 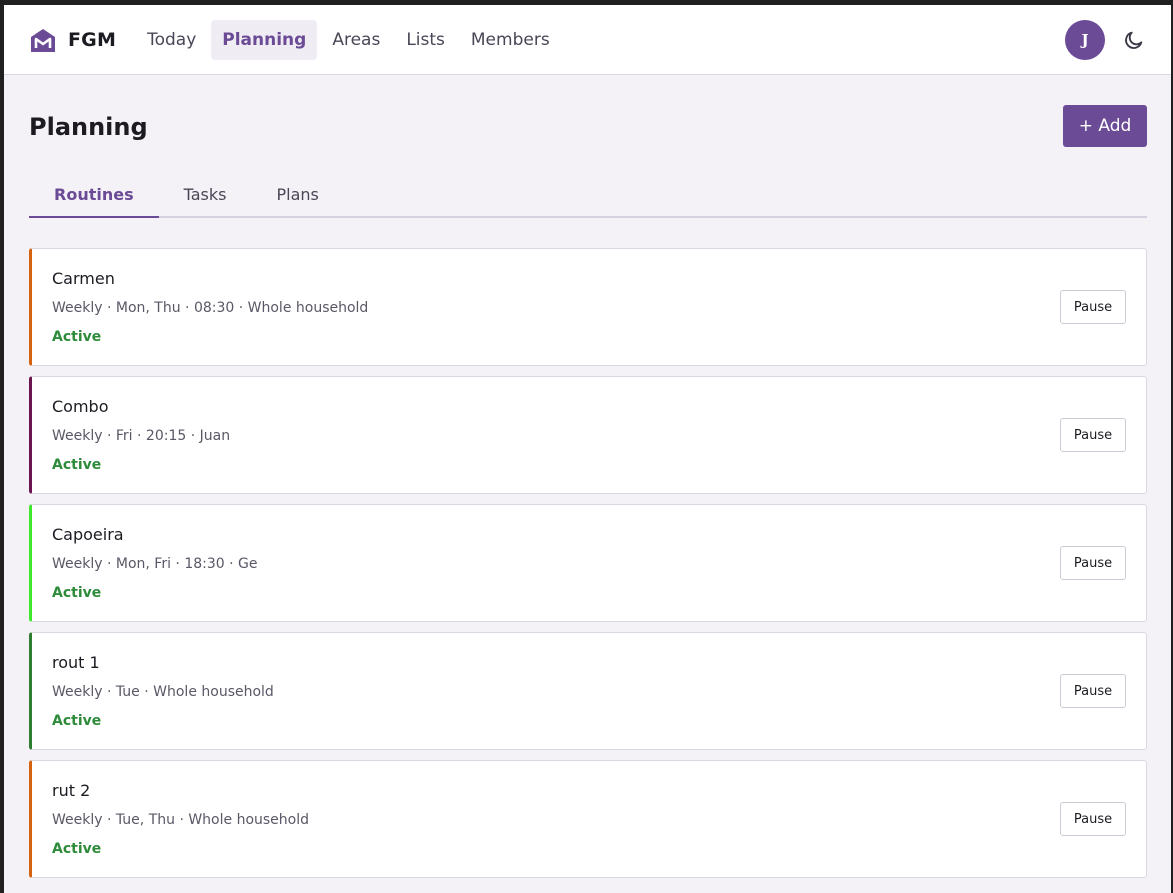 I want to click on moon-icon, so click(x=1134, y=40).